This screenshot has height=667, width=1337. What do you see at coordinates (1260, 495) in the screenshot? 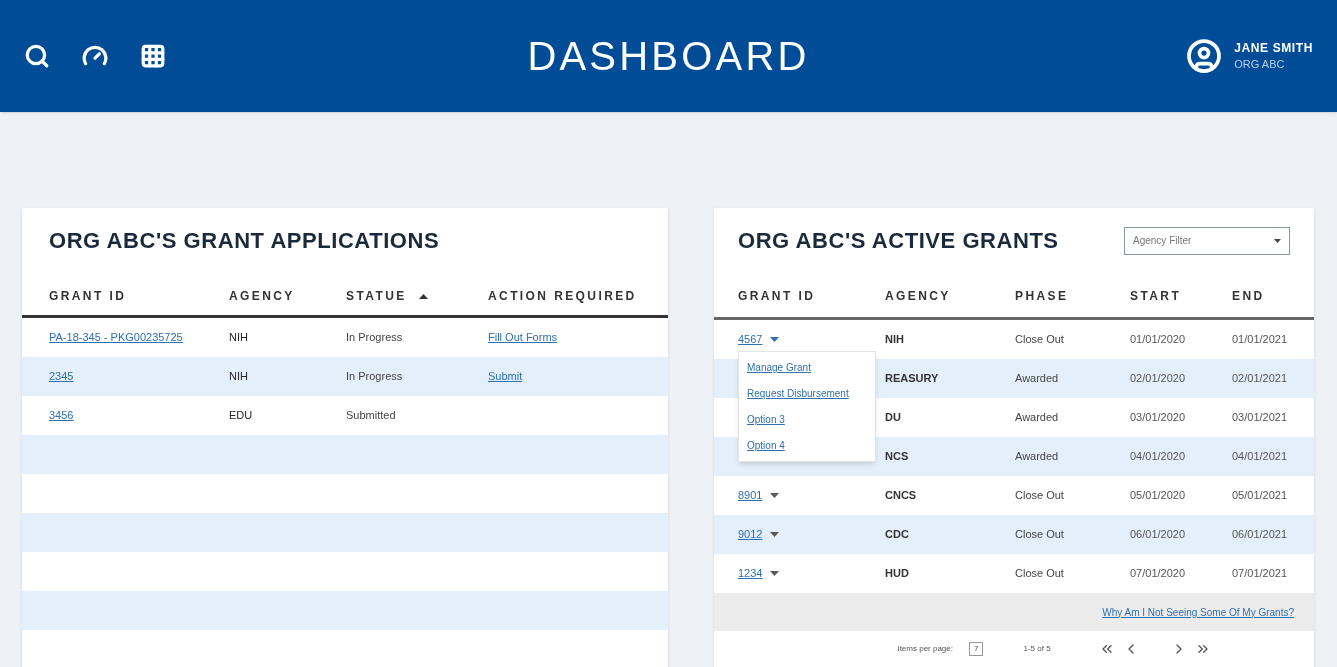
I see `table-cell: 05/01/2021` at bounding box center [1260, 495].